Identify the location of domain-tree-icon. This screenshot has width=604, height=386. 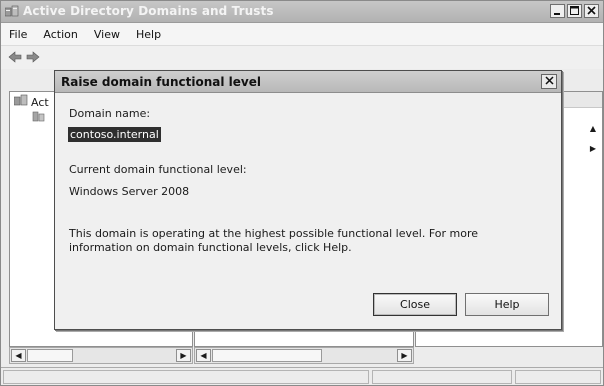
(39, 118).